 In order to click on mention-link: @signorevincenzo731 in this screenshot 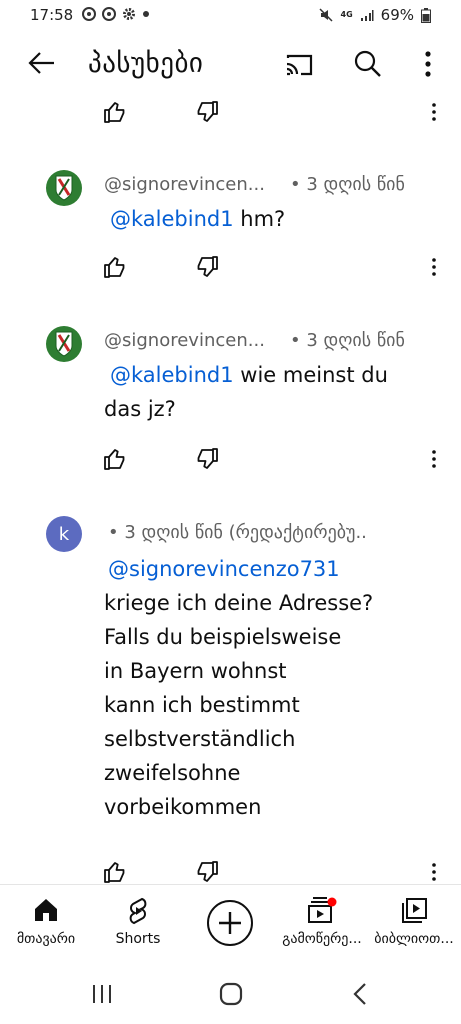, I will do `click(224, 569)`.